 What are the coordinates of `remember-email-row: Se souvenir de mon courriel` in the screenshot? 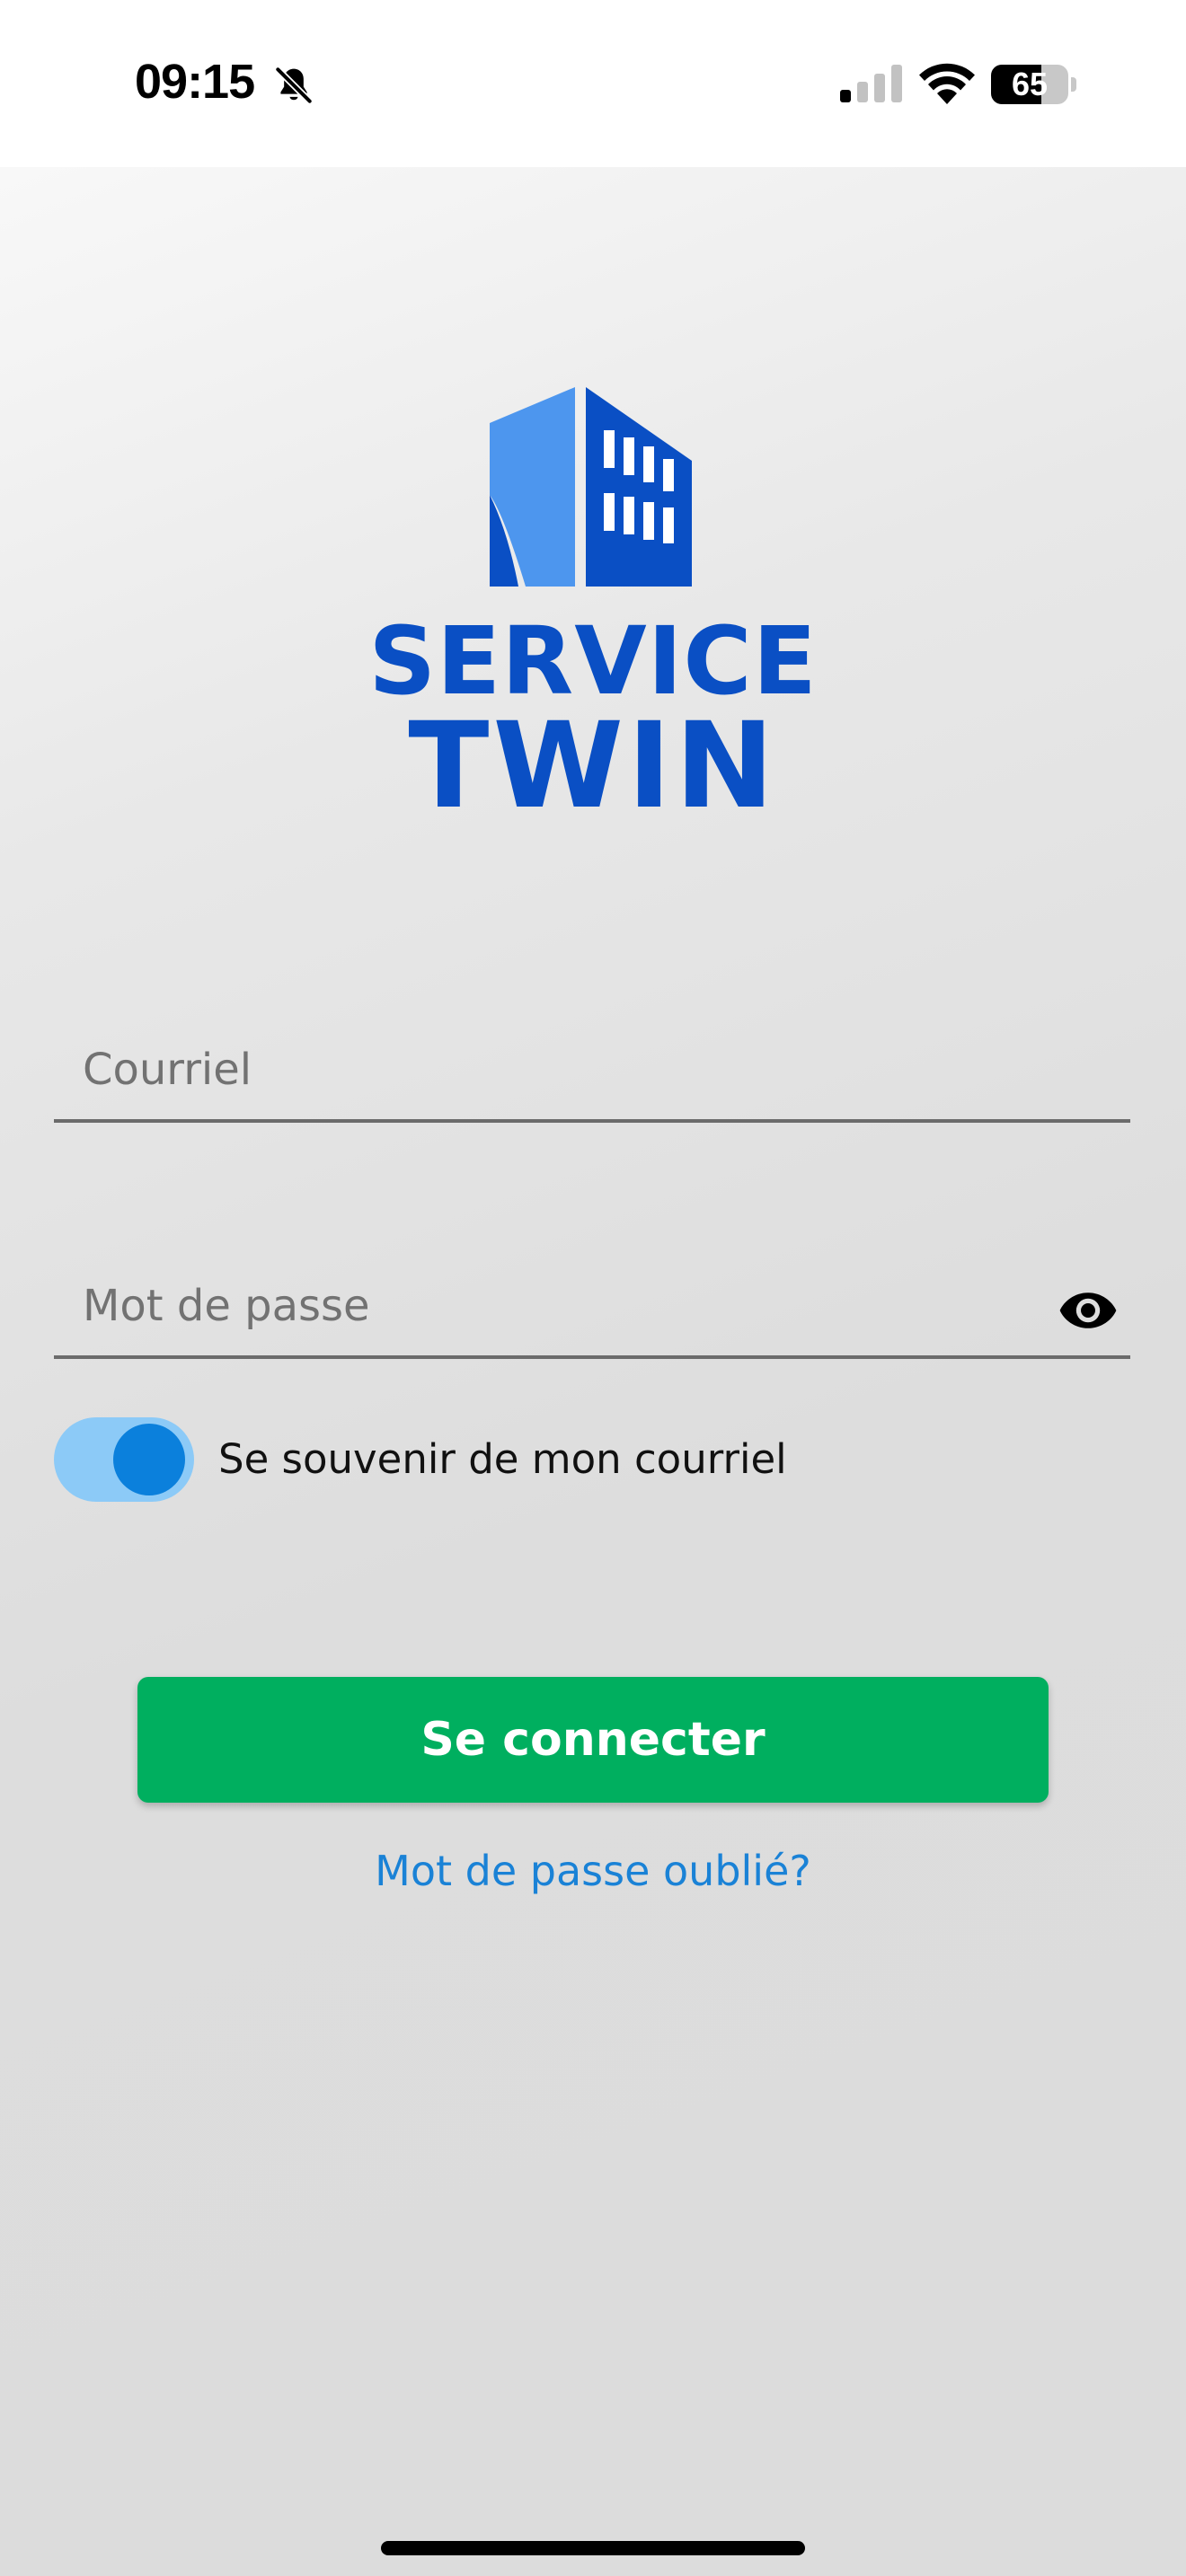 It's located at (503, 1460).